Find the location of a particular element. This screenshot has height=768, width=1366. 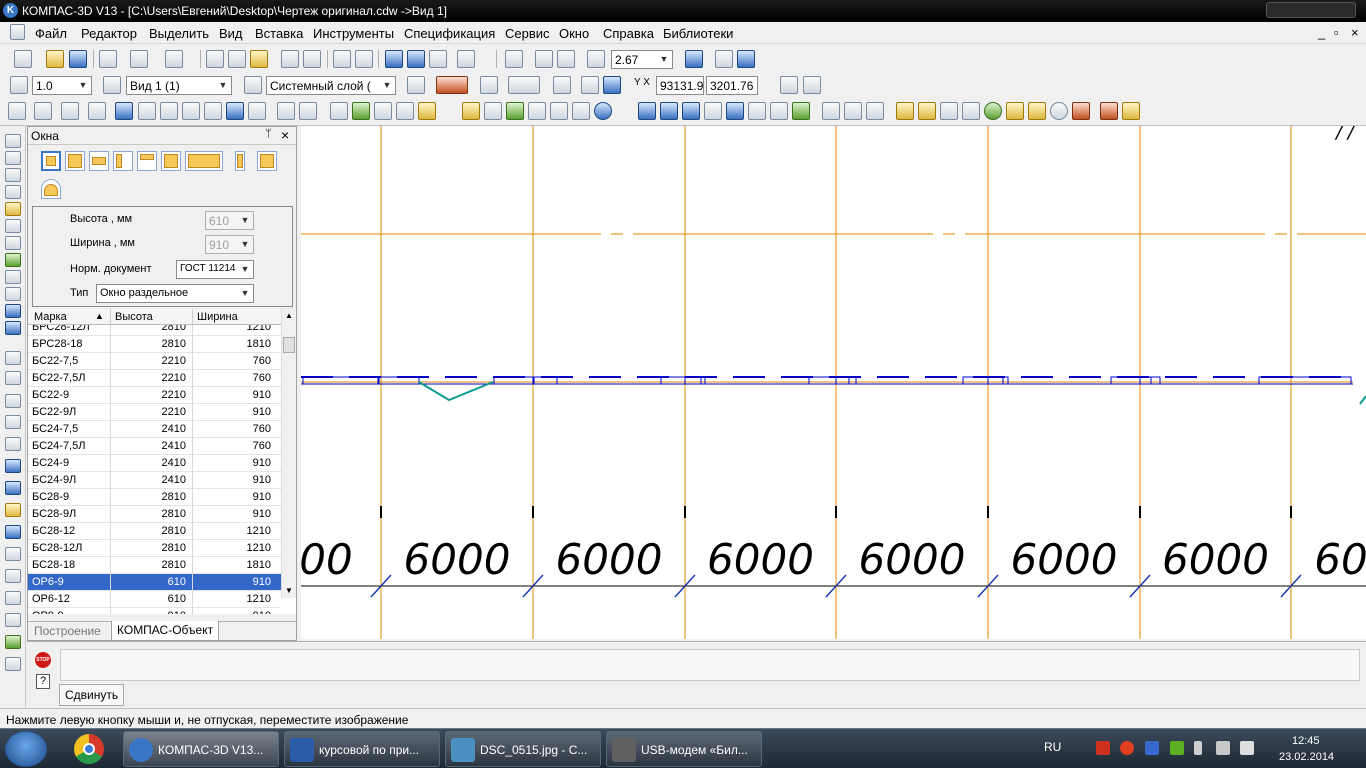

arrow-tool-icon is located at coordinates (235, 111).